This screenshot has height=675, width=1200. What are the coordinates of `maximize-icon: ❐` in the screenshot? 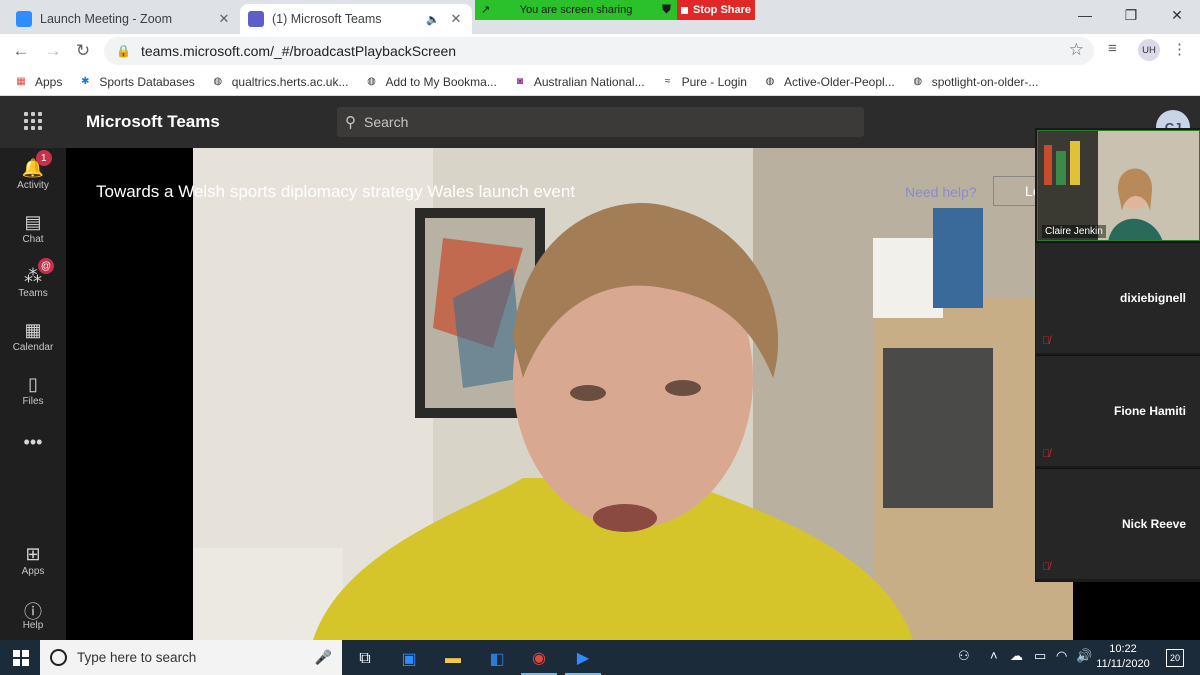 It's located at (1131, 15).